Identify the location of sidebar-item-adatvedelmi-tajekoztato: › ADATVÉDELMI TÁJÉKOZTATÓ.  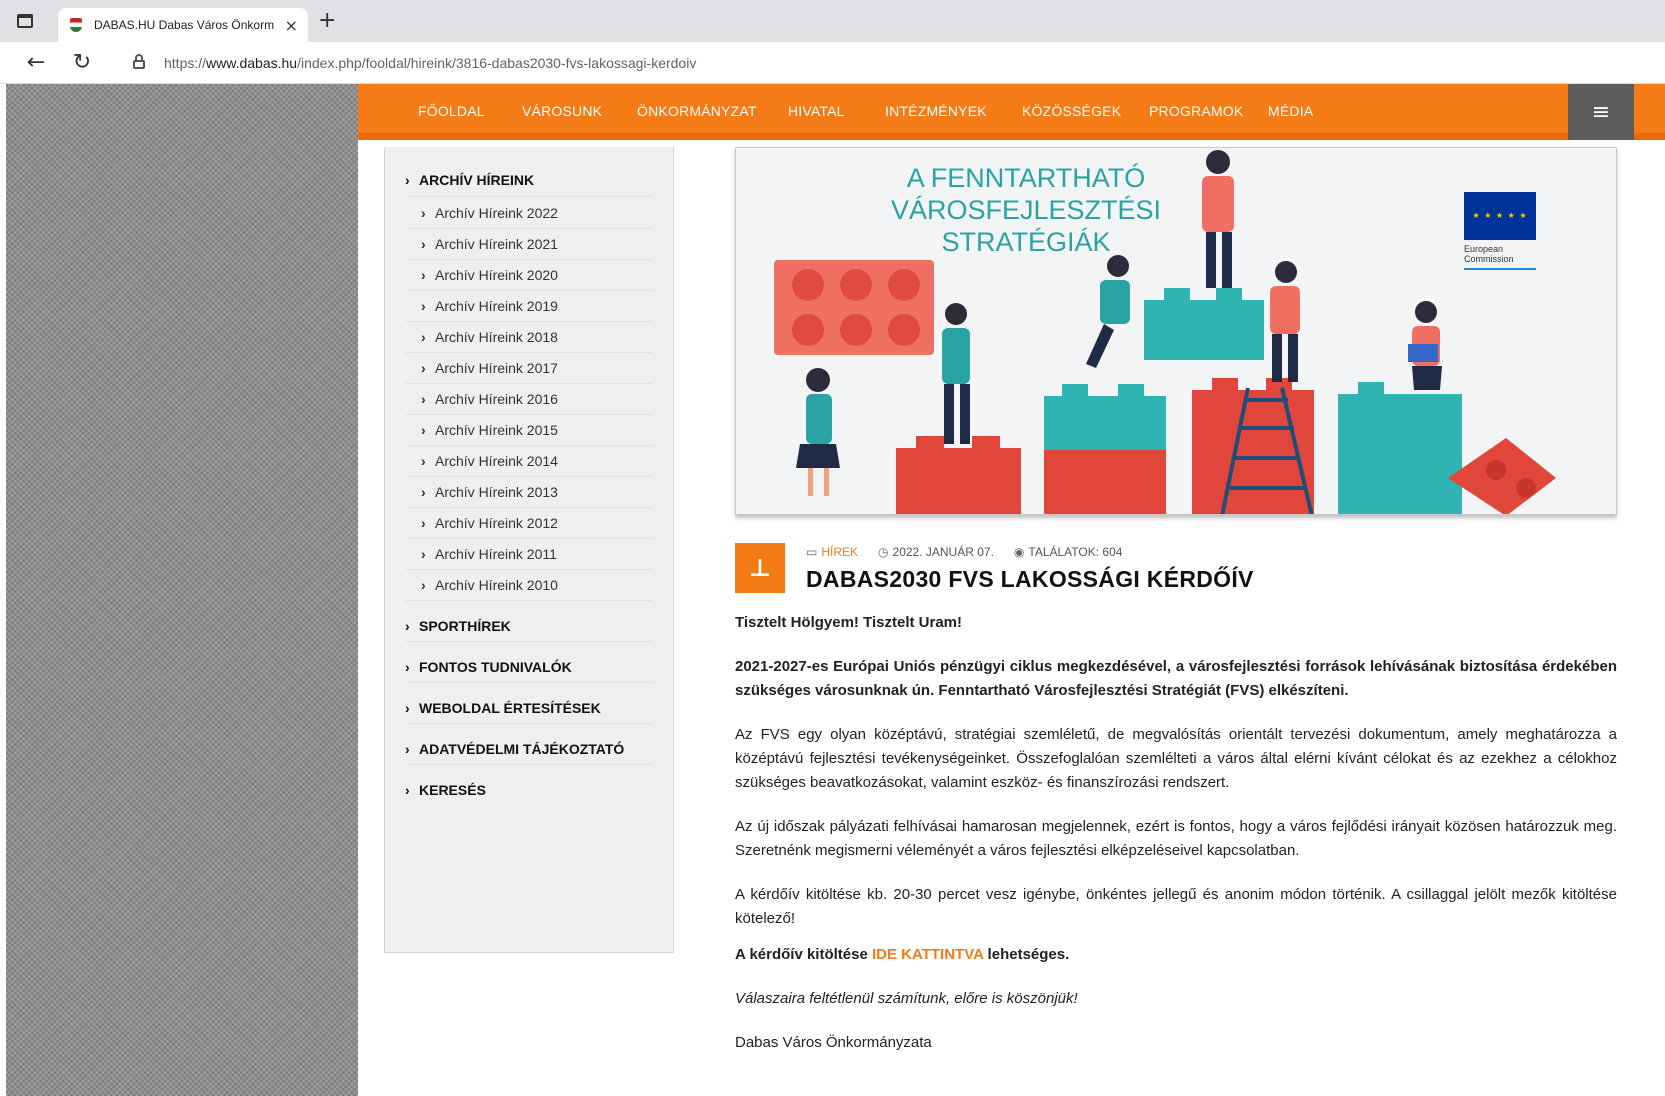
(529, 744).